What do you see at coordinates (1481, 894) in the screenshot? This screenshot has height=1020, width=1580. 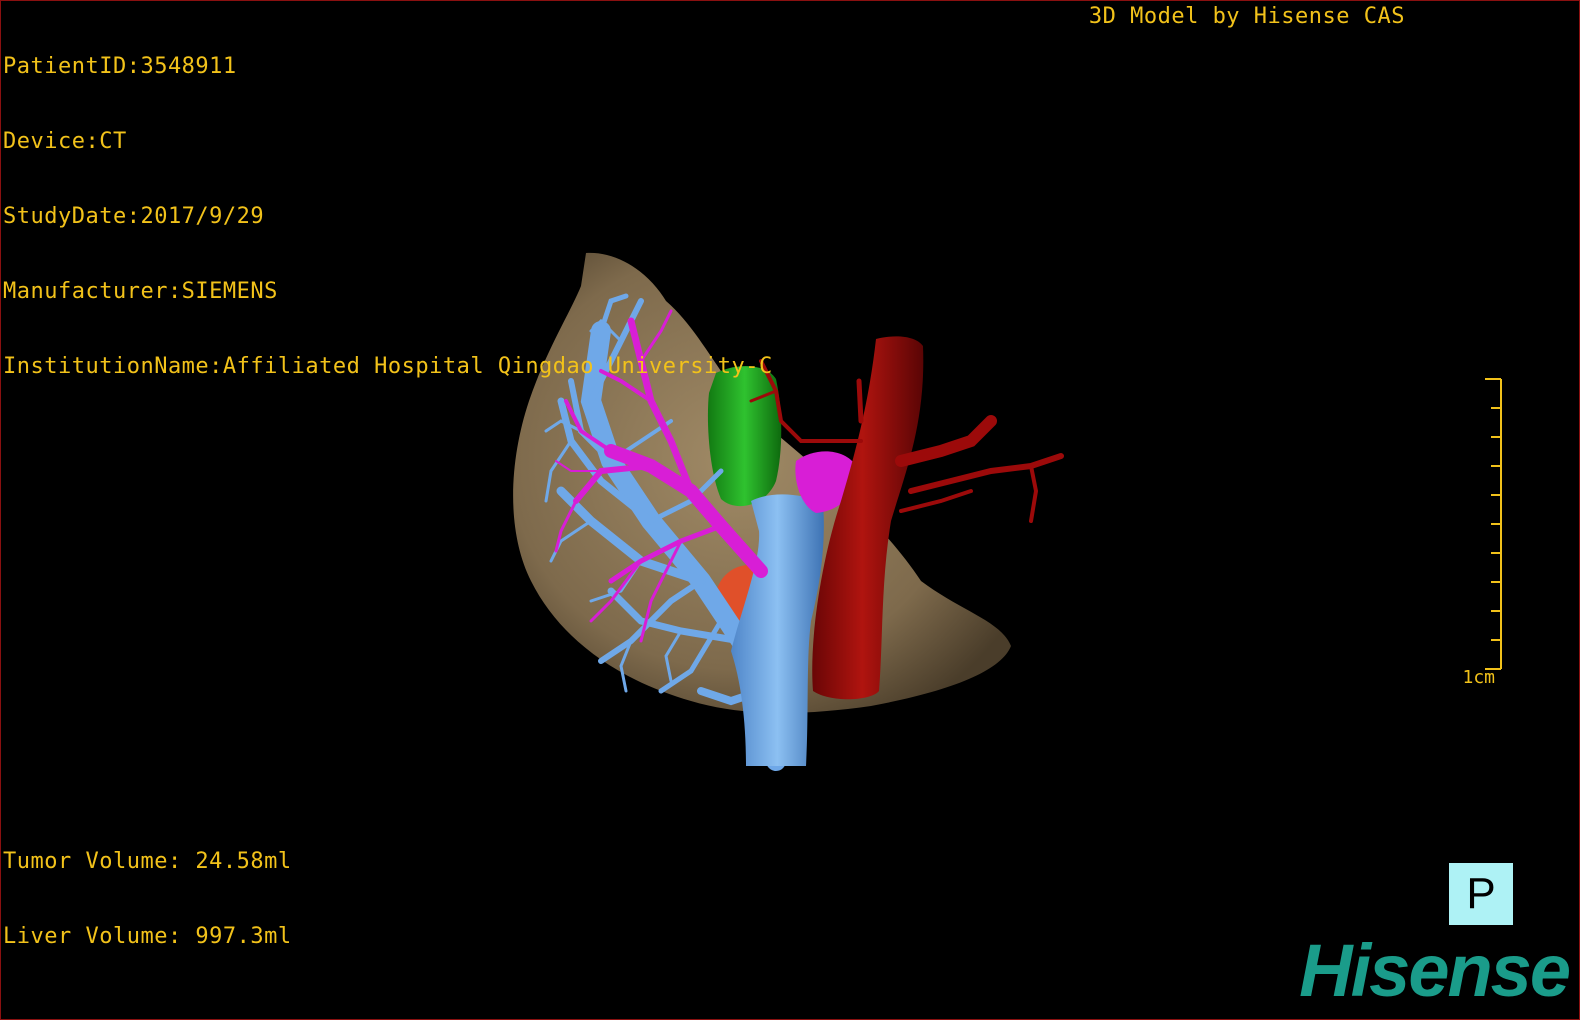 I see `orientation-button: P` at bounding box center [1481, 894].